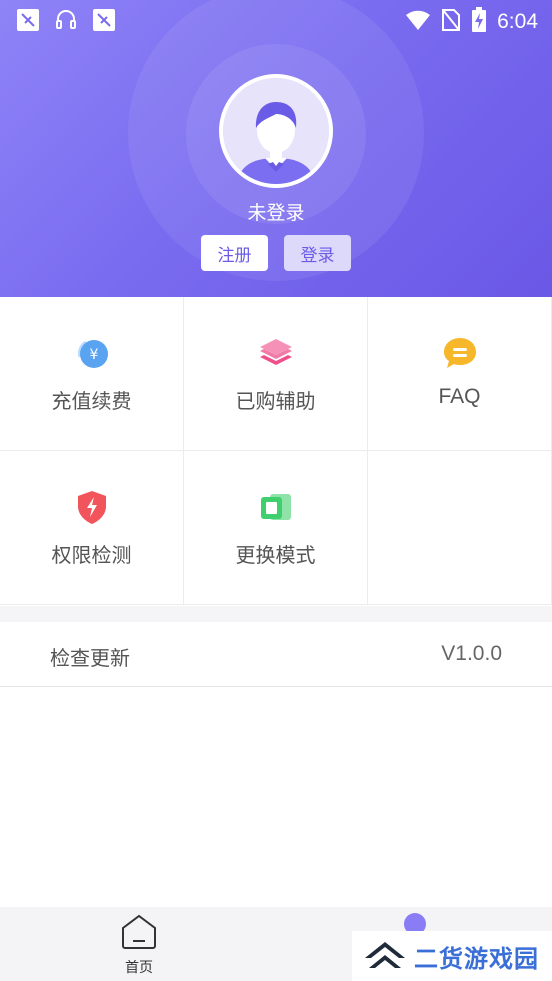 The height and width of the screenshot is (981, 552). Describe the element at coordinates (91, 555) in the screenshot. I see `grid-item-label: 权限检测` at that location.